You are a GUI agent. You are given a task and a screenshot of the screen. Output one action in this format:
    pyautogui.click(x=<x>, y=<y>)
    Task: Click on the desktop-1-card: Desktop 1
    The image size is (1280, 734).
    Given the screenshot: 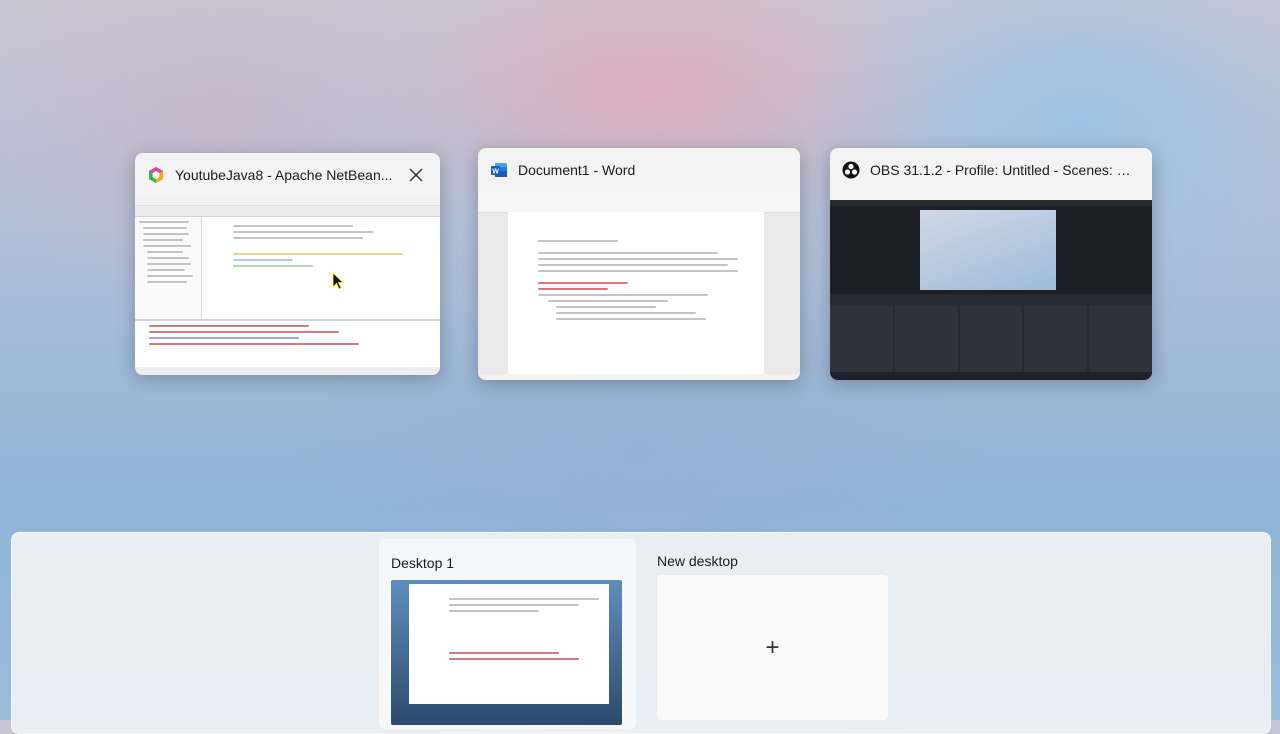 What is the action you would take?
    pyautogui.click(x=507, y=634)
    